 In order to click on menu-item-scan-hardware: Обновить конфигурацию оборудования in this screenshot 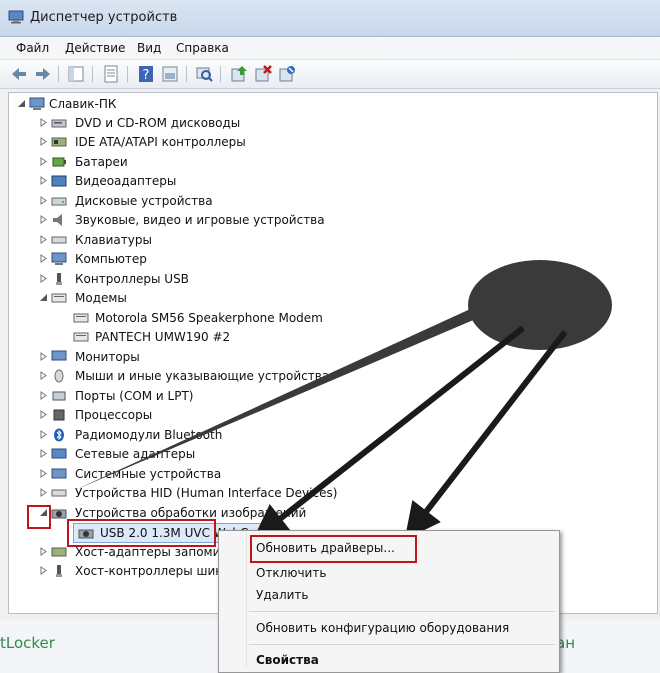, I will do `click(382, 628)`.